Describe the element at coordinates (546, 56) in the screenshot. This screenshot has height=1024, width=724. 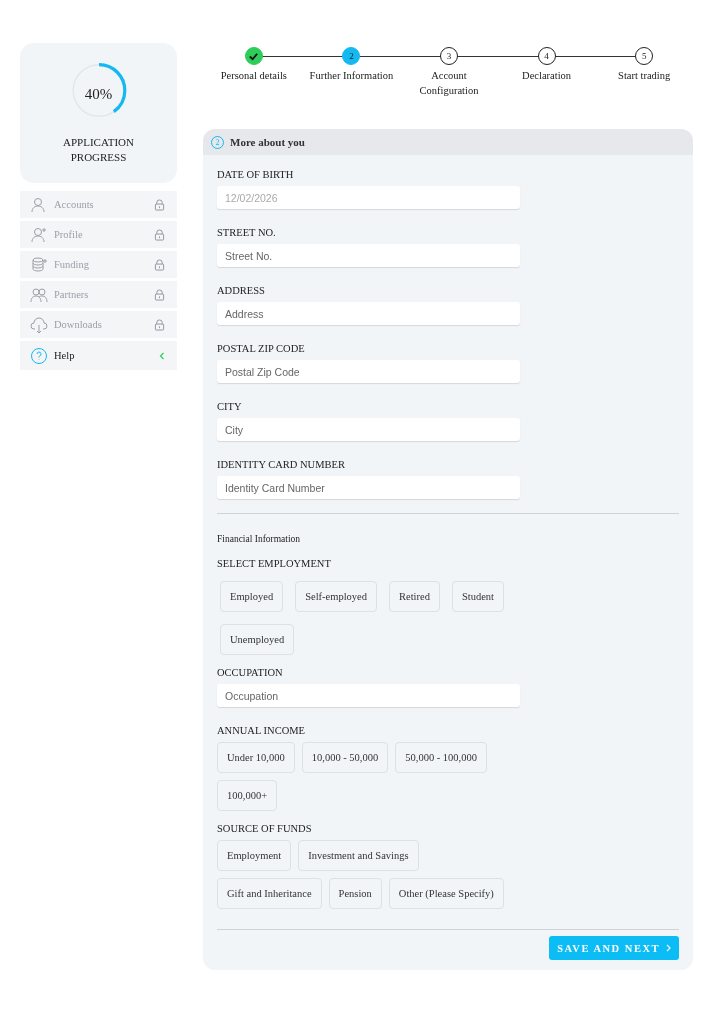
I see `step-circle: 4` at that location.